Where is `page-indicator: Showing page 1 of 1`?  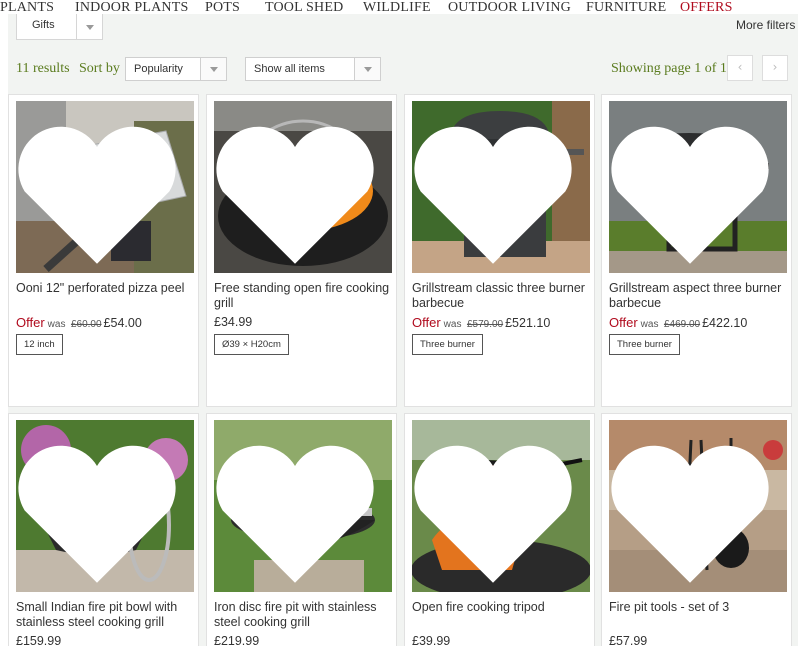 page-indicator: Showing page 1 of 1 is located at coordinates (669, 68).